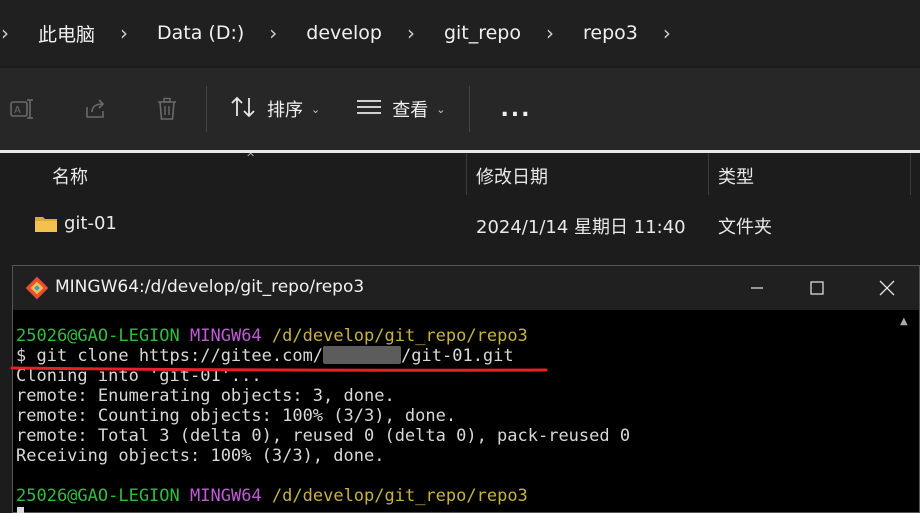  What do you see at coordinates (95, 109) in the screenshot?
I see `share-icon` at bounding box center [95, 109].